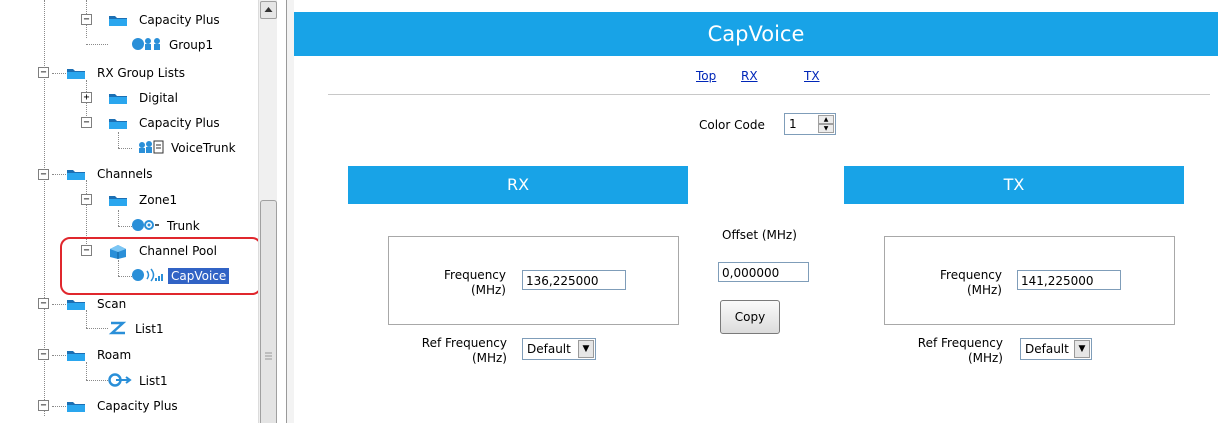  What do you see at coordinates (1014, 185) in the screenshot?
I see `tx-section-header: TX` at bounding box center [1014, 185].